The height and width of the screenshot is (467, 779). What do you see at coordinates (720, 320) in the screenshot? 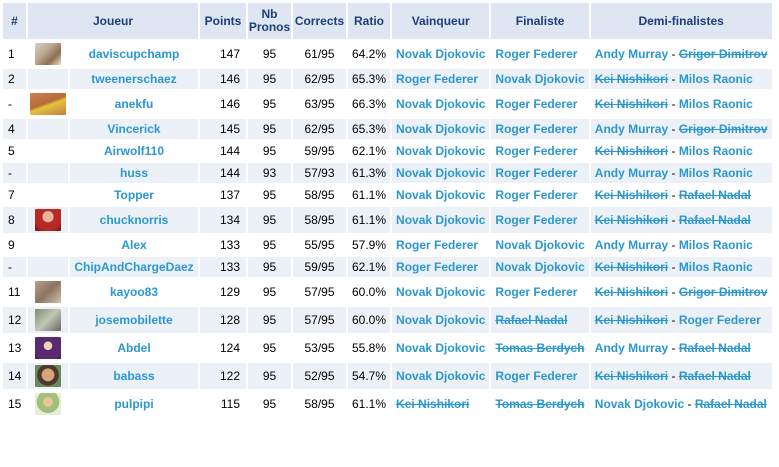
I see `semifinalist-pick-2: Roger Federer` at bounding box center [720, 320].